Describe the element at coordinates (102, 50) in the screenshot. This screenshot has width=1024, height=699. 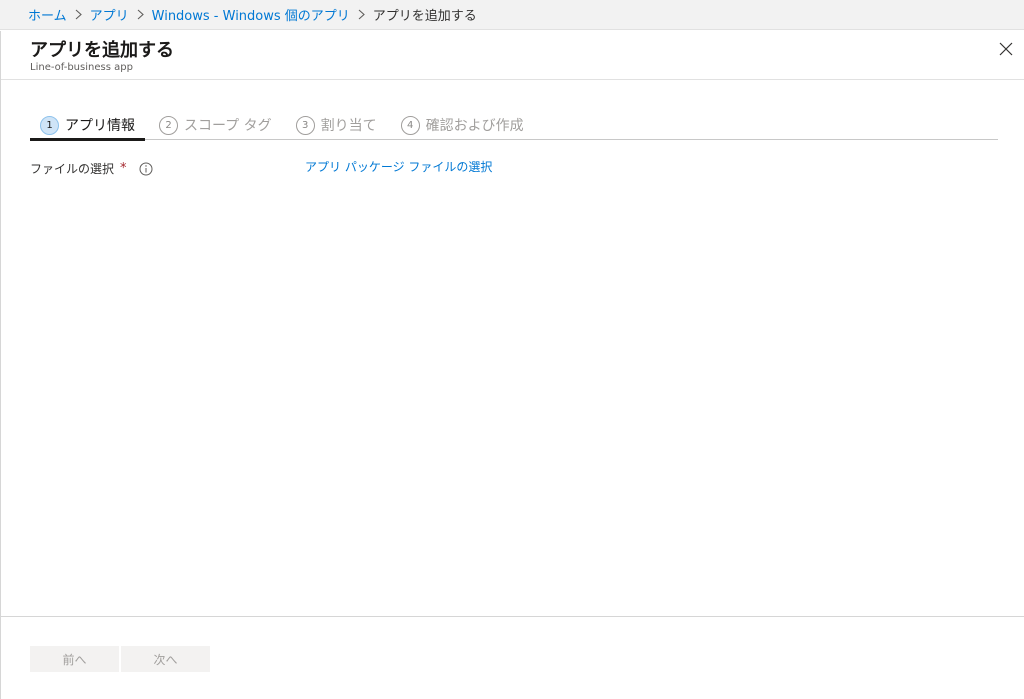
I see `page-title: アプリを追加する` at that location.